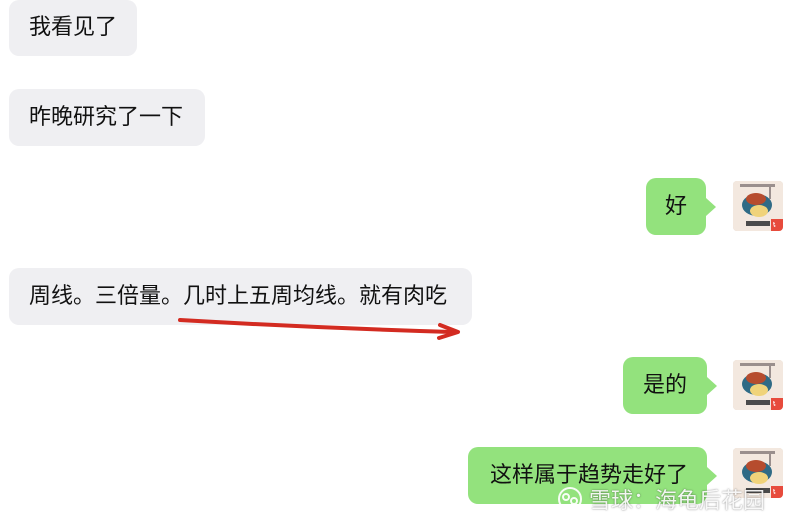  I want to click on message-text: 昨晚研究了一下, so click(106, 117).